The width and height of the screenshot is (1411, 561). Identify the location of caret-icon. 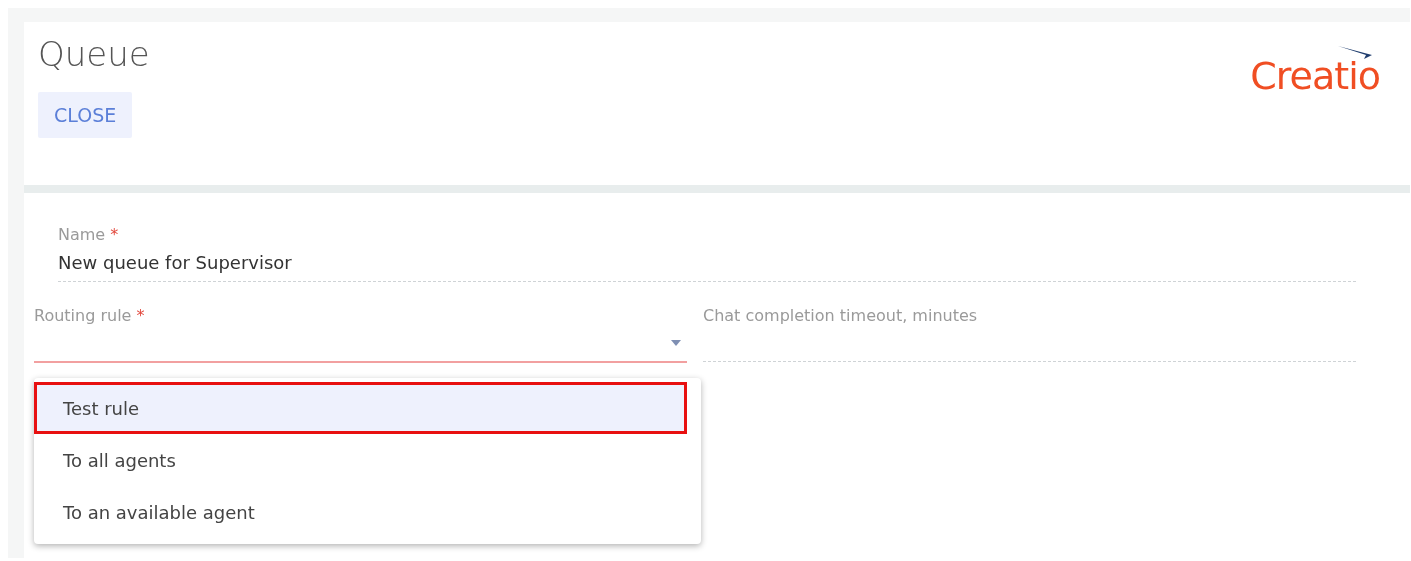
(676, 343).